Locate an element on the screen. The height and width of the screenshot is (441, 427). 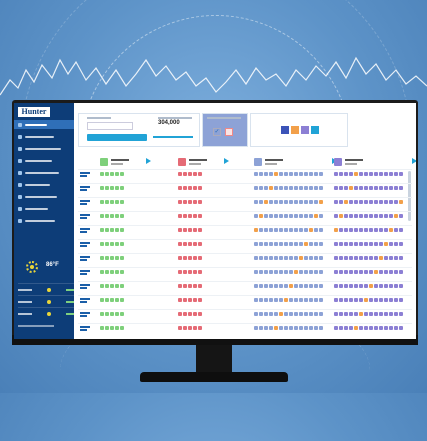
controller-select is located at coordinates (110, 126).